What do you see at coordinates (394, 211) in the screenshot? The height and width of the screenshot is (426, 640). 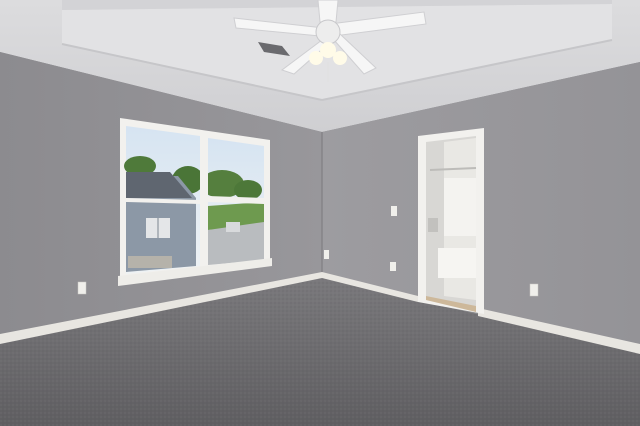 I see `light-switch` at bounding box center [394, 211].